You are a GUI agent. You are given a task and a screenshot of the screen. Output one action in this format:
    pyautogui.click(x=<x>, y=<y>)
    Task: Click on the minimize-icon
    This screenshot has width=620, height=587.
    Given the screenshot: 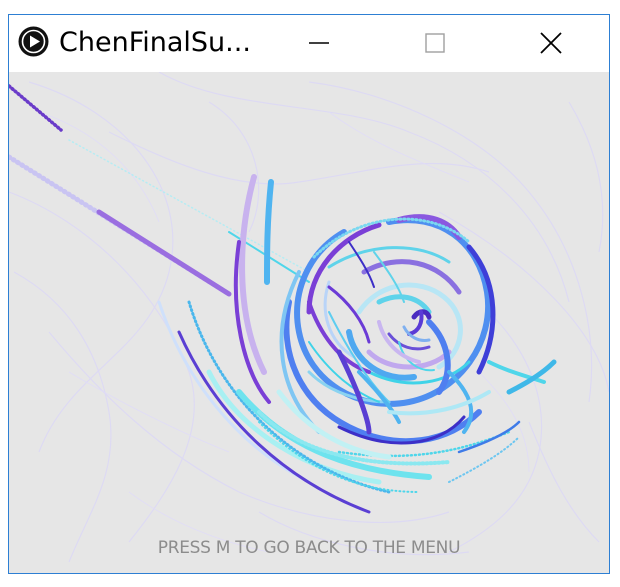 What is the action you would take?
    pyautogui.click(x=319, y=43)
    